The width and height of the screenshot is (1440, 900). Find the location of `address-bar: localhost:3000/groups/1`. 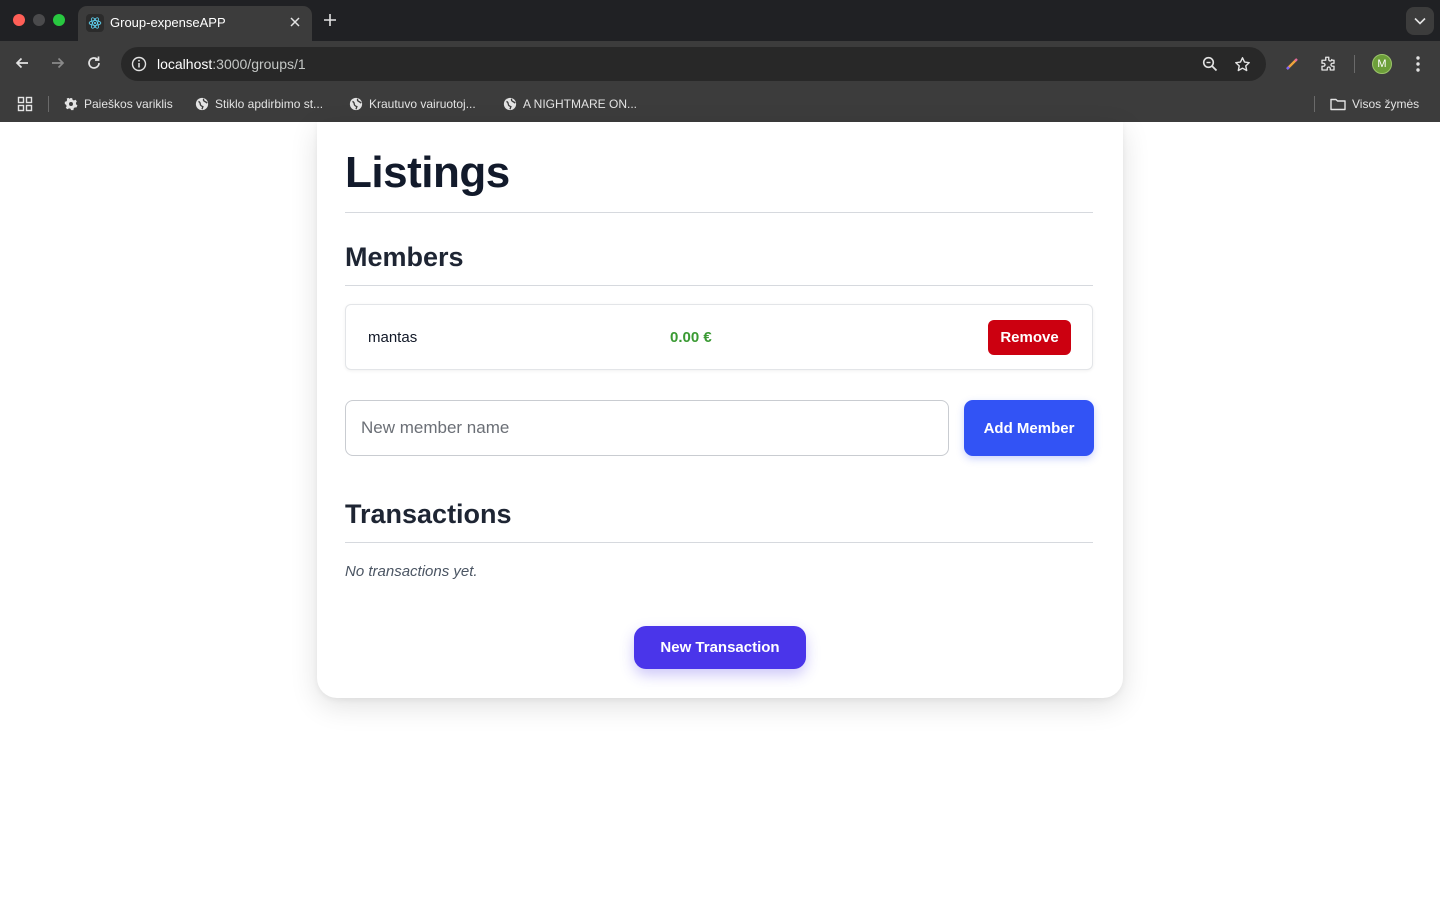

address-bar: localhost:3000/groups/1 is located at coordinates (693, 64).